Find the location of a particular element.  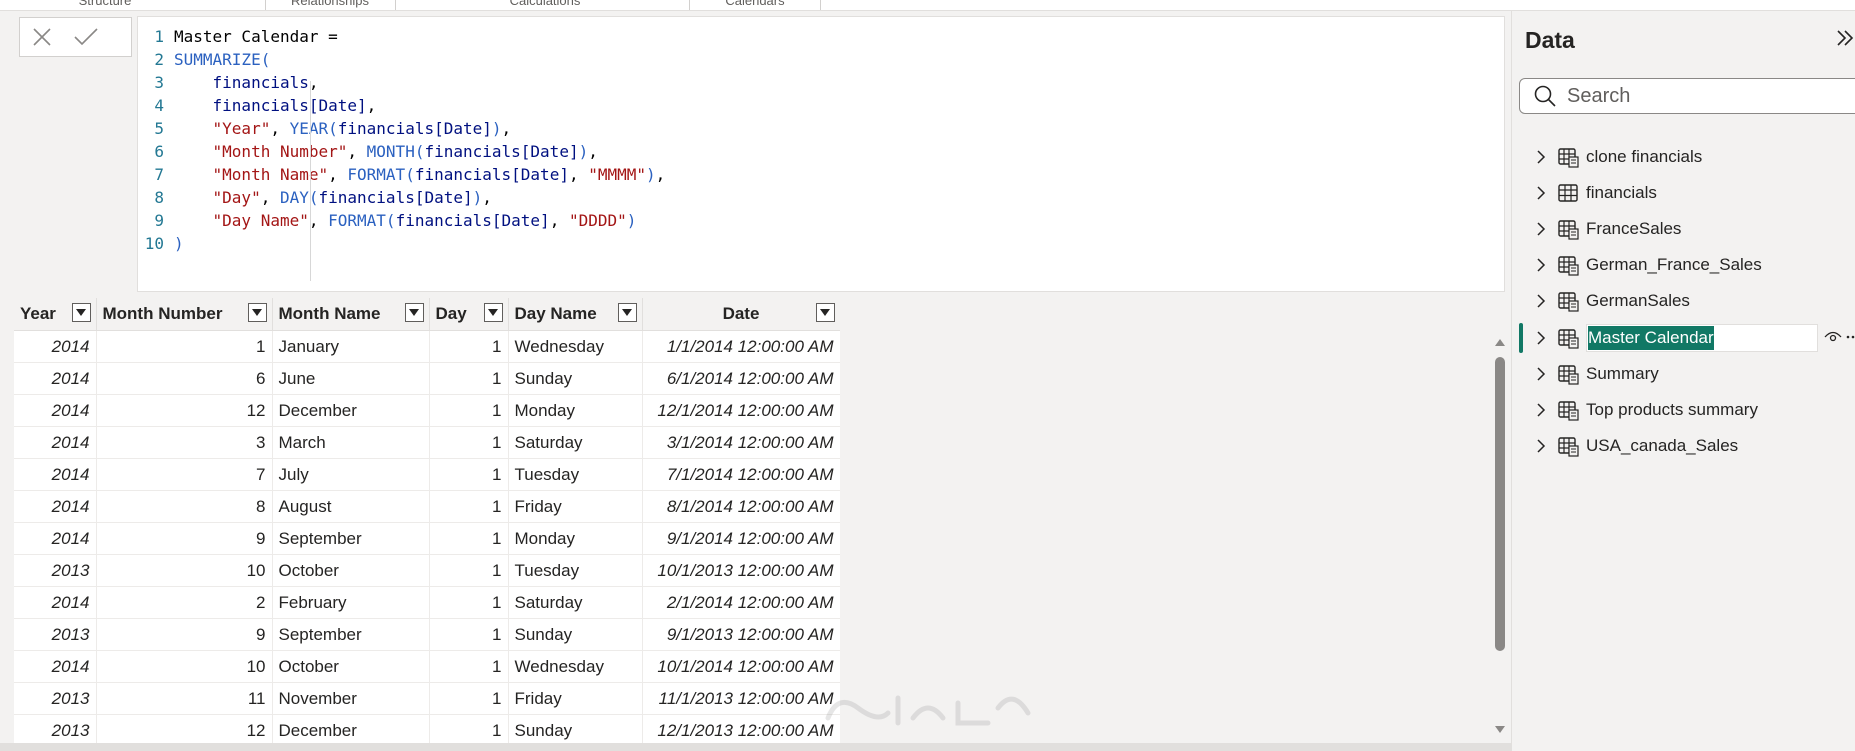

cell-month-number: 7 is located at coordinates (184, 474).